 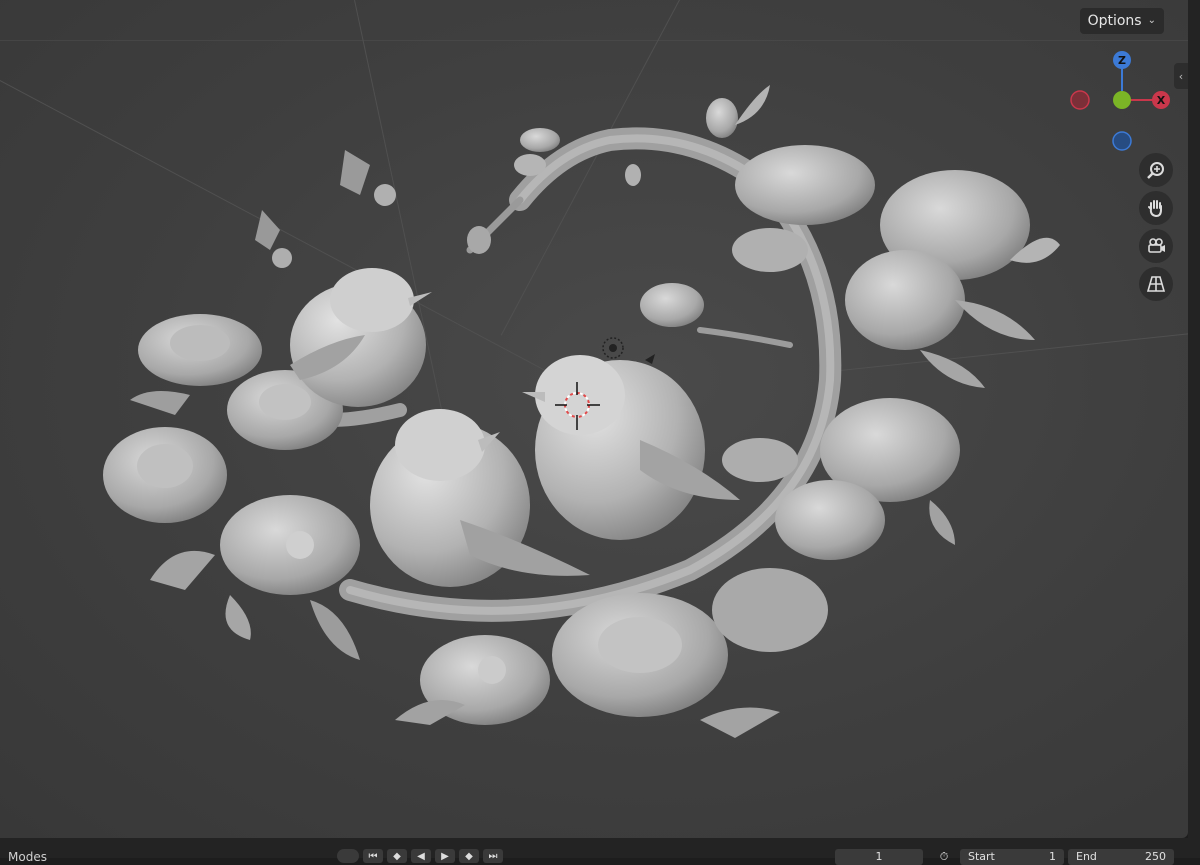 What do you see at coordinates (981, 856) in the screenshot?
I see `start-label: Start` at bounding box center [981, 856].